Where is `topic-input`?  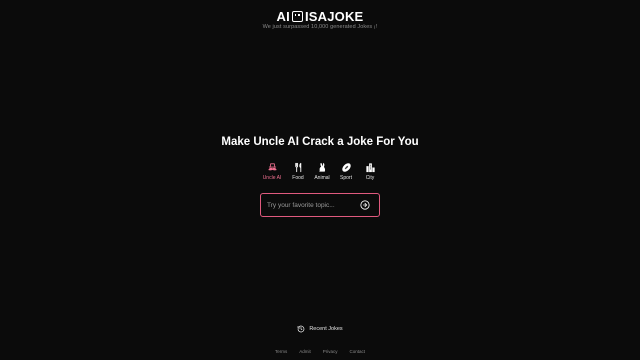
topic-input is located at coordinates (310, 205).